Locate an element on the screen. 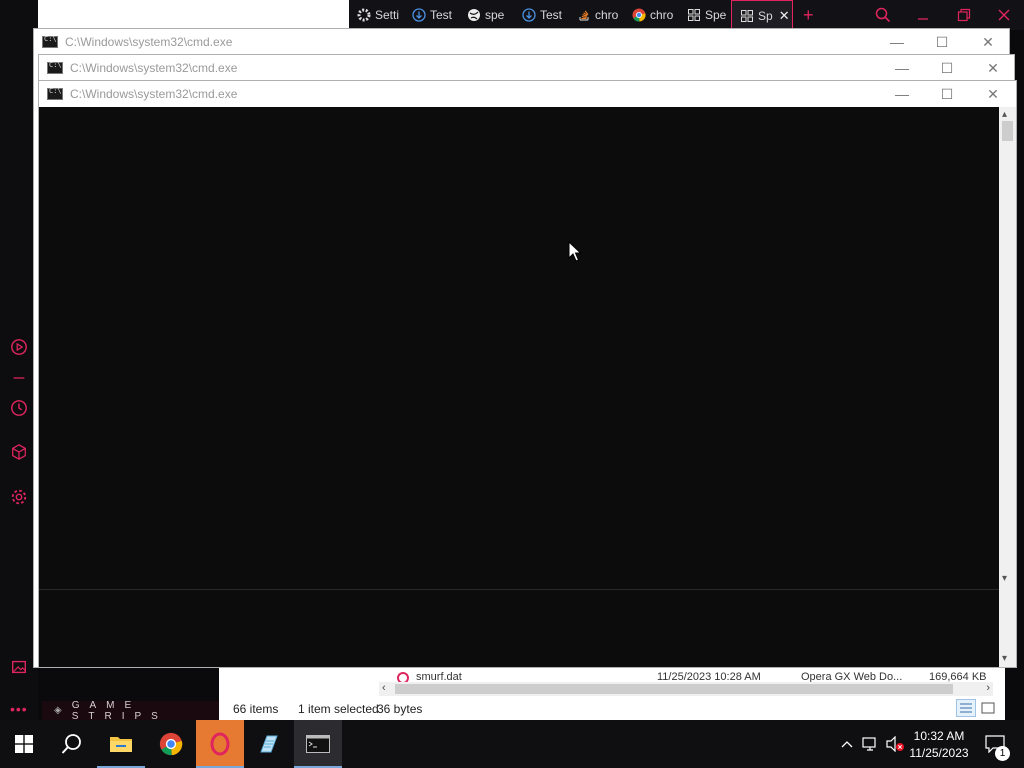 The image size is (1024, 768). search-tabs-icon is located at coordinates (883, 15).